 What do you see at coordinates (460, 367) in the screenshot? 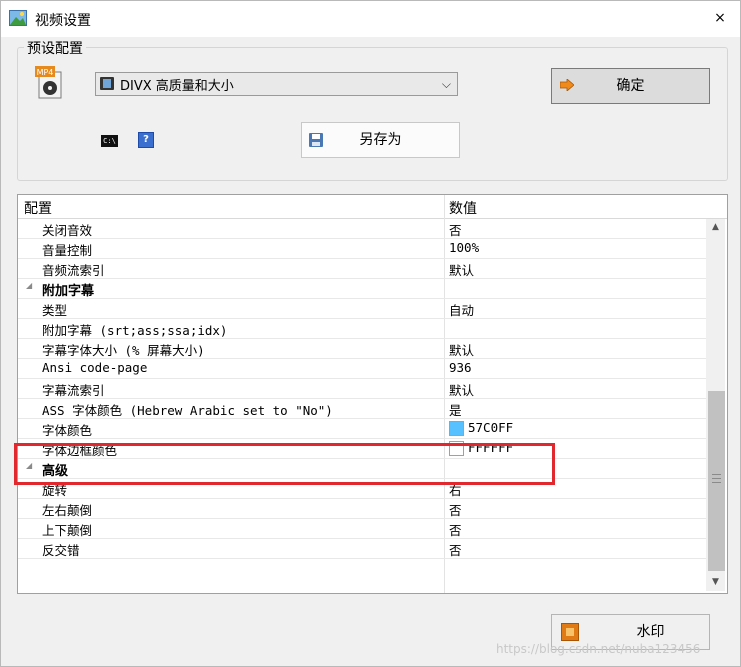
I see `row-value: 936` at bounding box center [460, 367].